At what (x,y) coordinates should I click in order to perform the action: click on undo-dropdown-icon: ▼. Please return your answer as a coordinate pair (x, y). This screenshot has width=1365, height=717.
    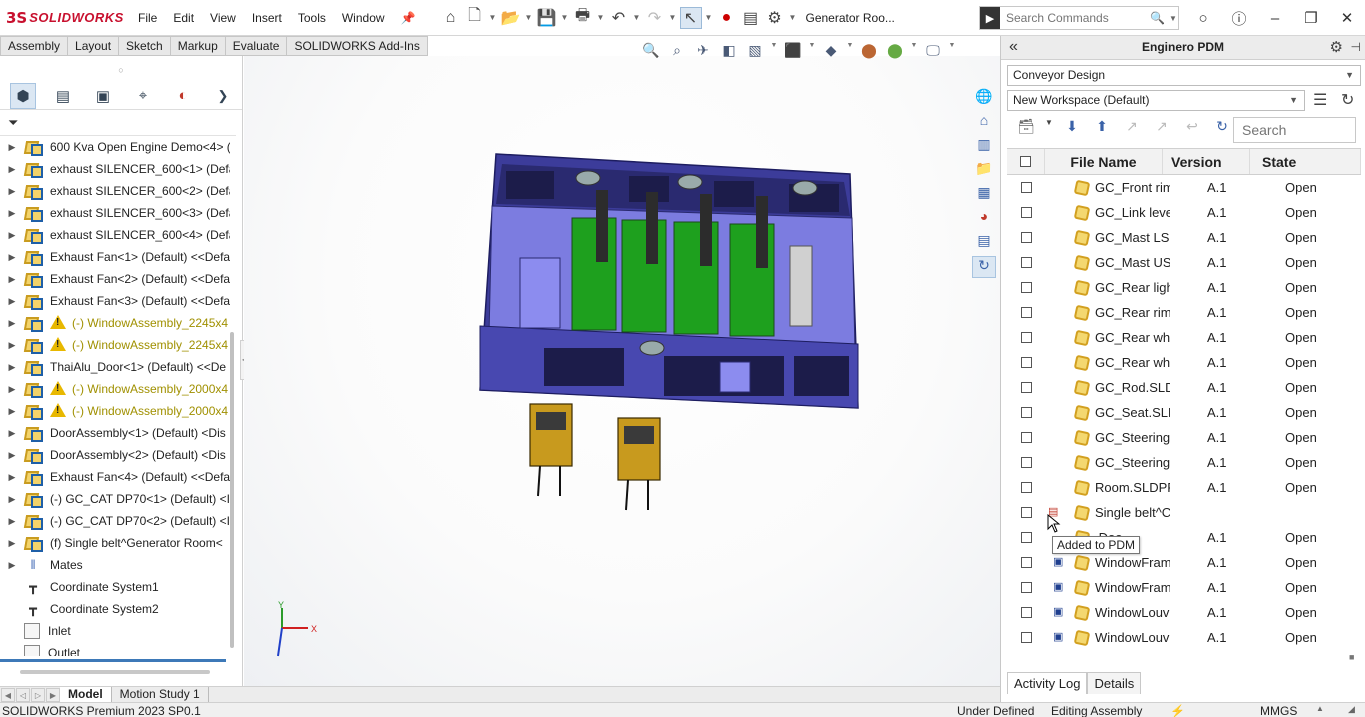
    Looking at the image, I should click on (637, 18).